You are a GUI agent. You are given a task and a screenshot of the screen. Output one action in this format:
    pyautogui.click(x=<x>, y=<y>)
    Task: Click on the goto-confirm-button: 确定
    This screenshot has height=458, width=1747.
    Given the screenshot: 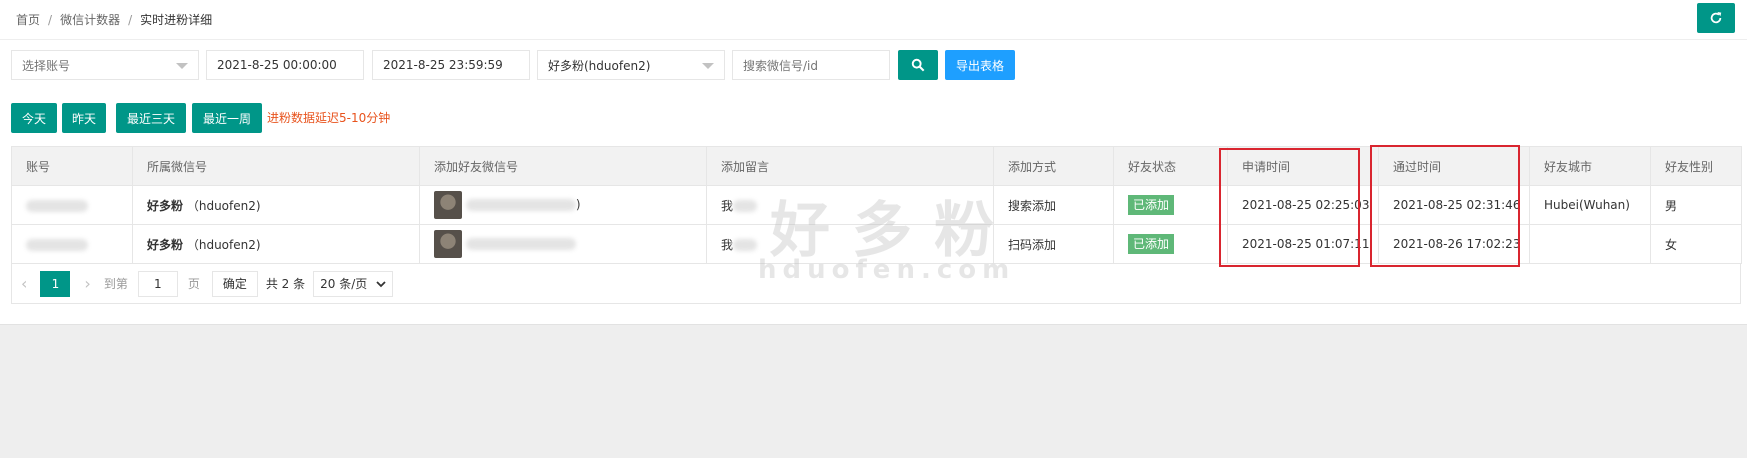 What is the action you would take?
    pyautogui.click(x=234, y=283)
    